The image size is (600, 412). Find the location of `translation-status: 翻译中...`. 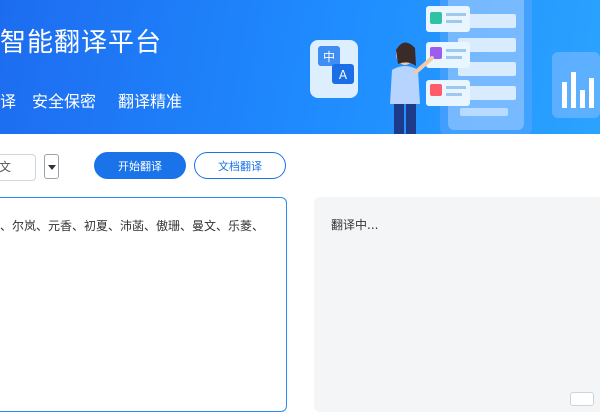

translation-status: 翻译中... is located at coordinates (355, 225).